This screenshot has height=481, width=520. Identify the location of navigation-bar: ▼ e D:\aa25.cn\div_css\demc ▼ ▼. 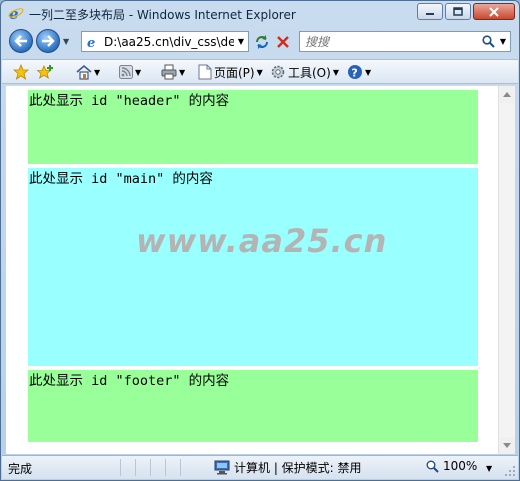
(260, 42).